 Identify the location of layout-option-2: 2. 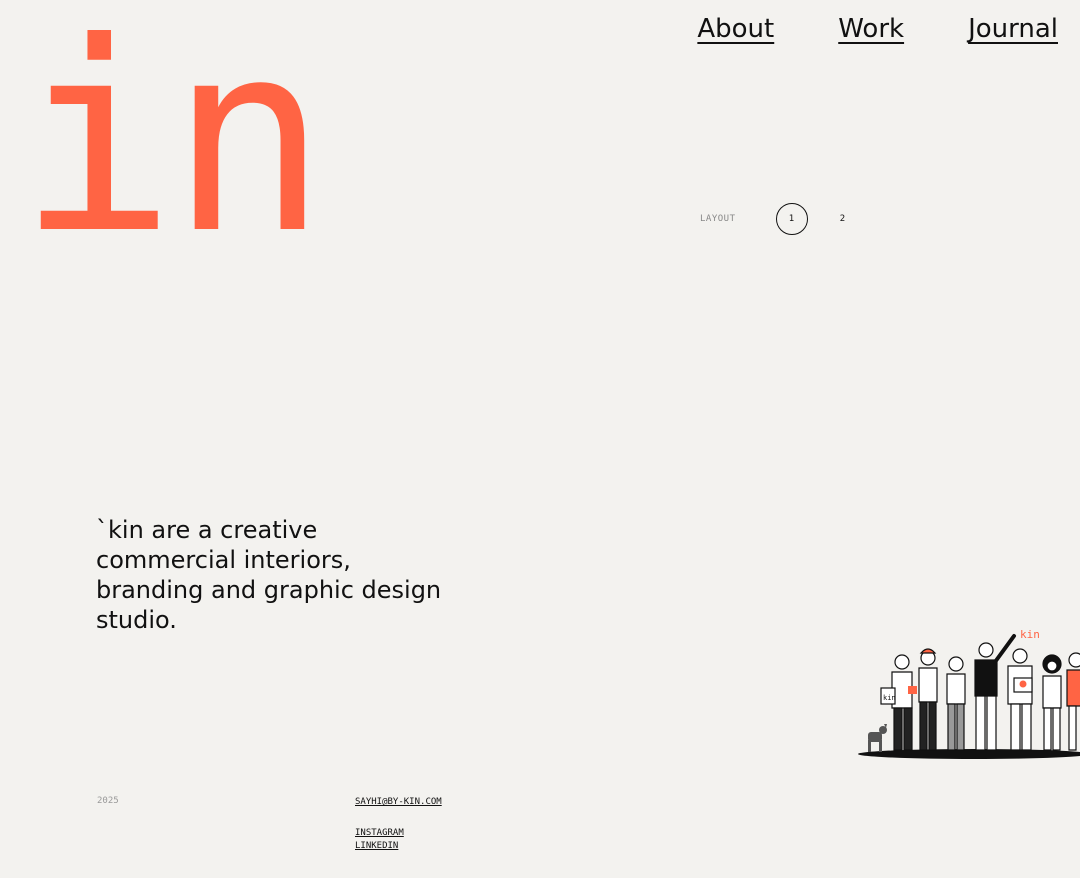
(843, 219).